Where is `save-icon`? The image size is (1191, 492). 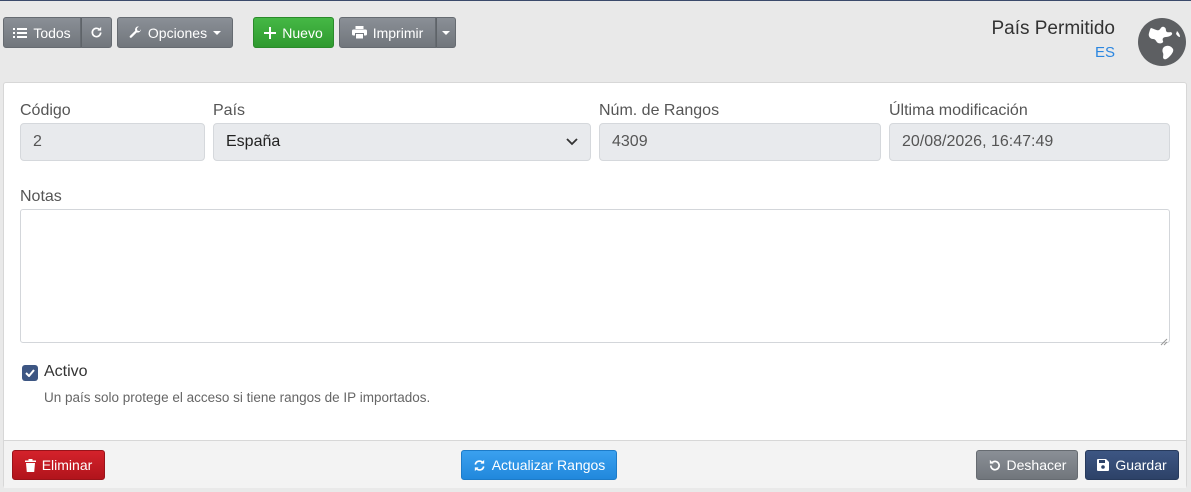
save-icon is located at coordinates (1103, 465).